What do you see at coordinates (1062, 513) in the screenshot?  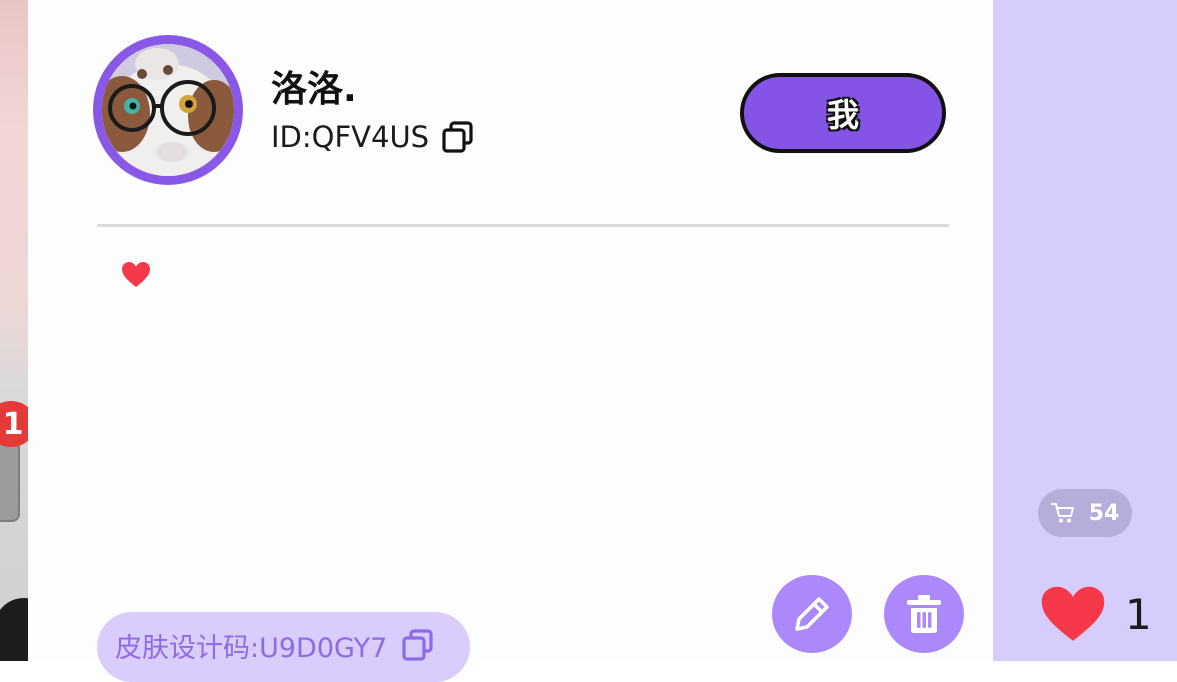 I see `cart-icon` at bounding box center [1062, 513].